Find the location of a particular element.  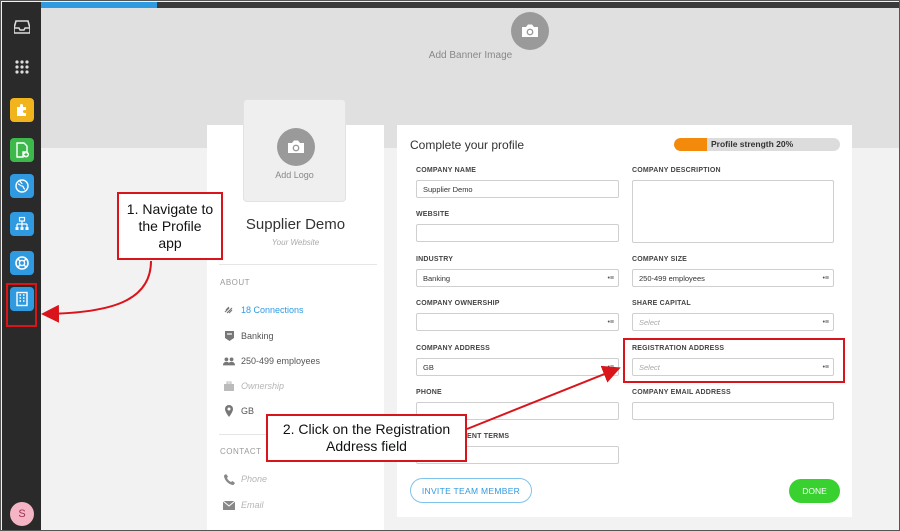

document-add-icon is located at coordinates (22, 150).